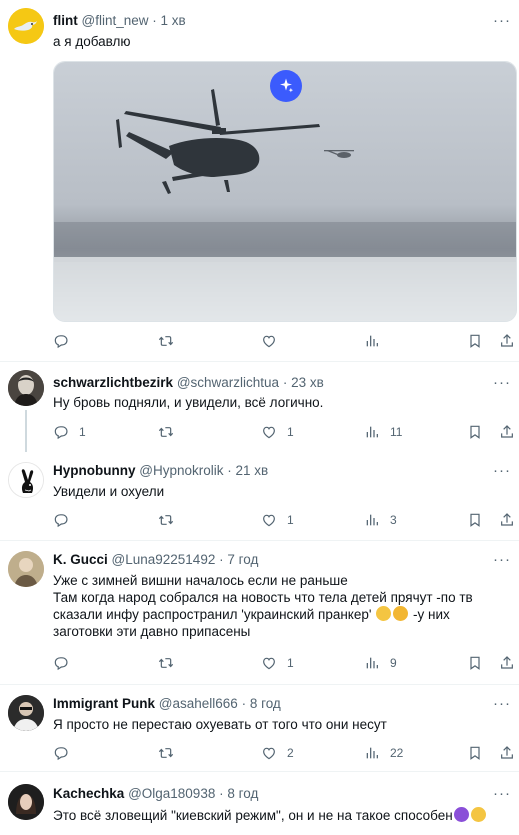  Describe the element at coordinates (171, 793) in the screenshot. I see `user-handle: @Olga180938` at that location.